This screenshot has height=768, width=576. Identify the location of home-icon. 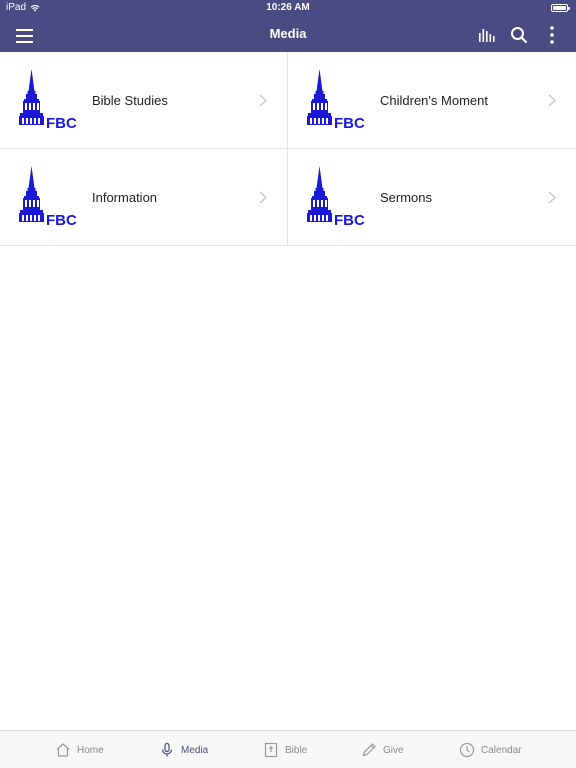
(63, 750).